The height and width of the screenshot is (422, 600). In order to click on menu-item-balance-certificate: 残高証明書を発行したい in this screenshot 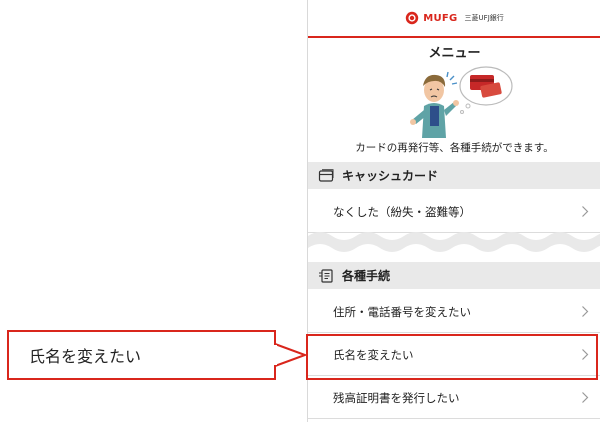, I will do `click(454, 398)`.